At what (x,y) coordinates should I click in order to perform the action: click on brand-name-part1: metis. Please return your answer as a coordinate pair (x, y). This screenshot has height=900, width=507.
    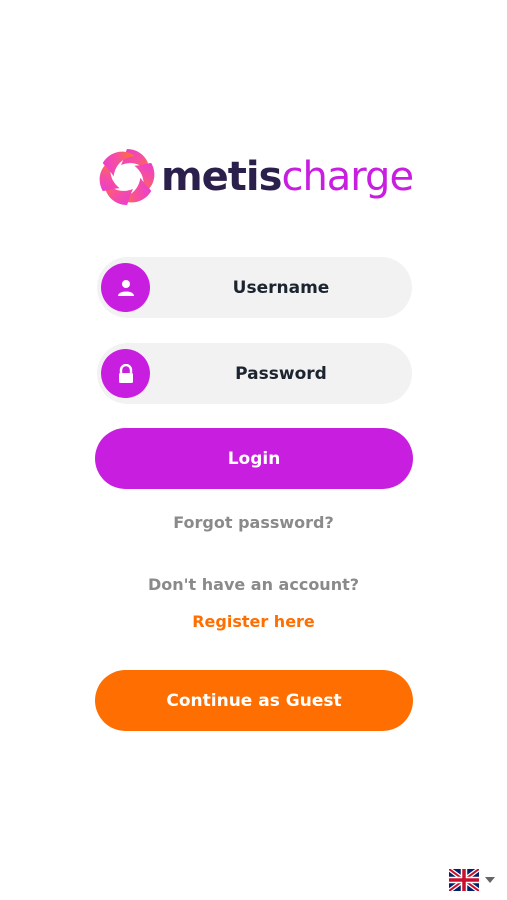
    Looking at the image, I should click on (221, 177).